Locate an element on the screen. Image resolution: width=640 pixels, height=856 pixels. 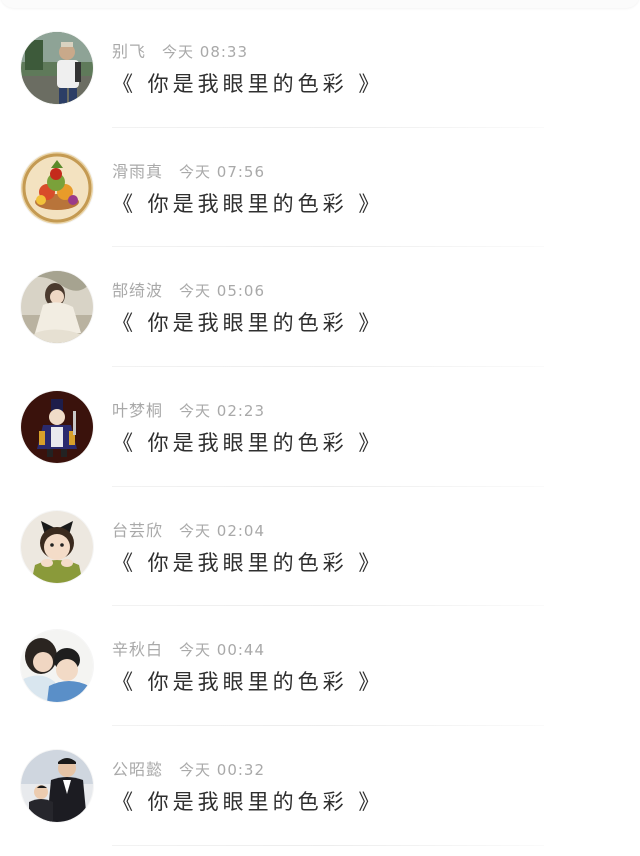
comment-meta: 公昭懿 今天 00:32 is located at coordinates (188, 768).